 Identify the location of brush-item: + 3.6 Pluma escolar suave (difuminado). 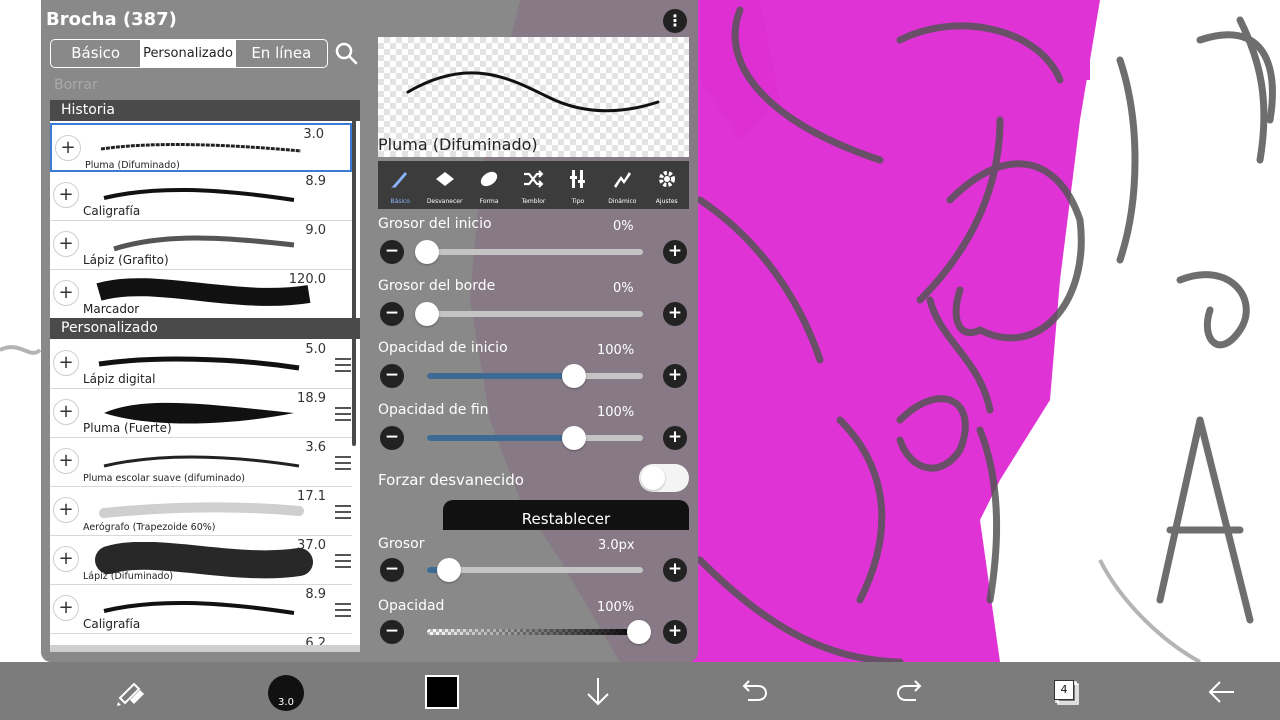
(201, 462).